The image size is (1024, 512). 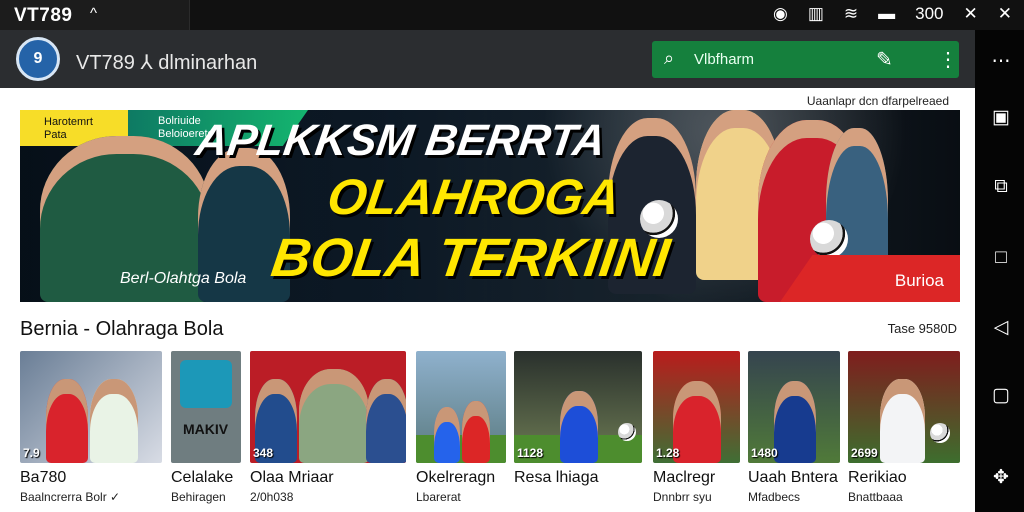 I want to click on card-thumbnail, so click(x=461, y=407).